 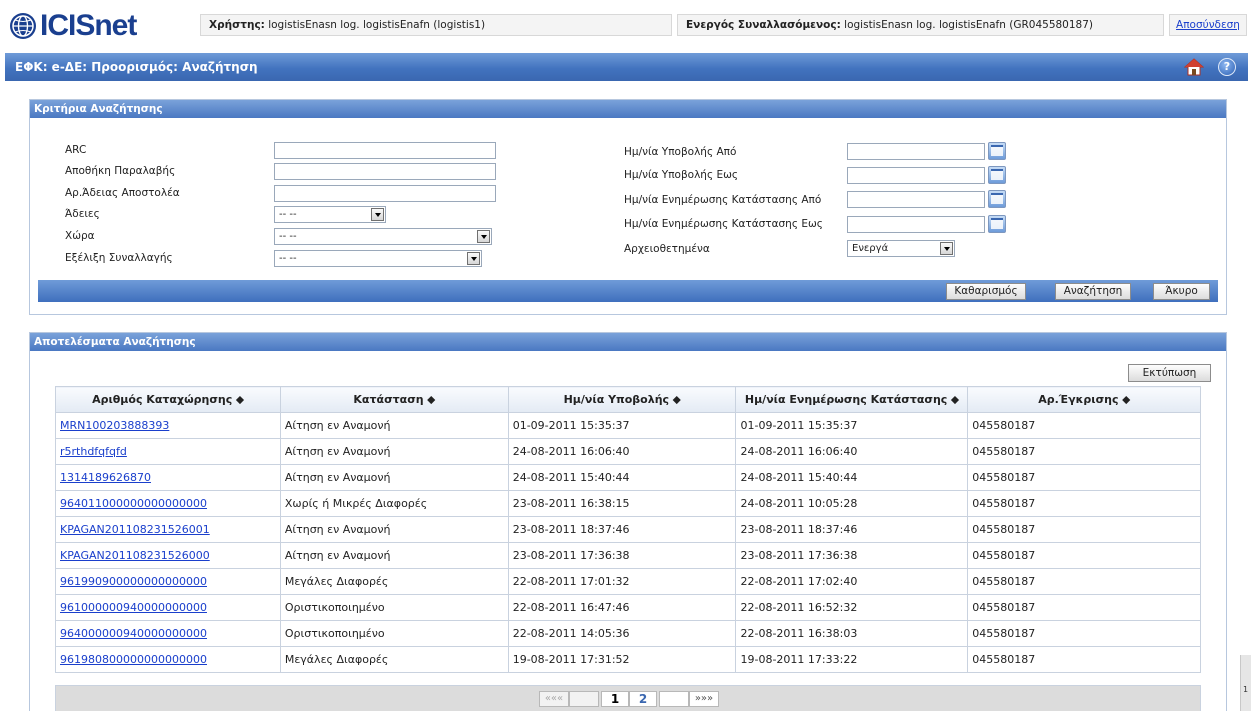 I want to click on cell-submission-date: 22-08-2011 17:01:32, so click(x=622, y=581).